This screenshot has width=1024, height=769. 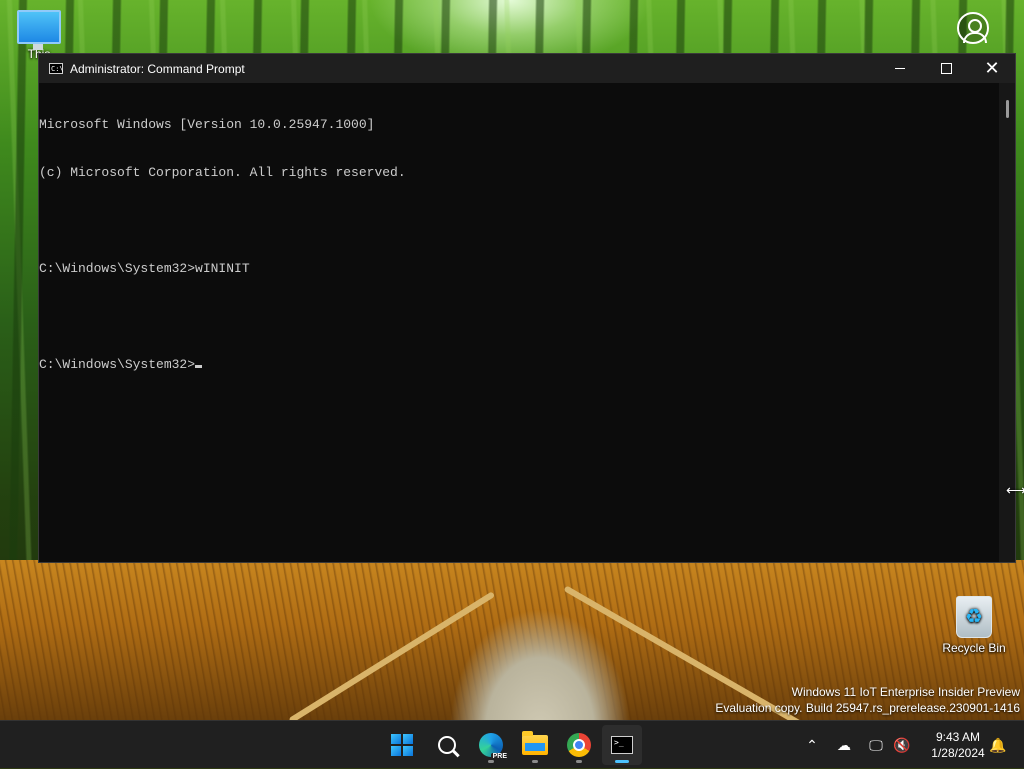 What do you see at coordinates (512, 744) in the screenshot?
I see `taskbar: PRE >_ ⌃ ☁ 🖵 🔇 9:43 AM 1/28/2024 🔔` at bounding box center [512, 744].